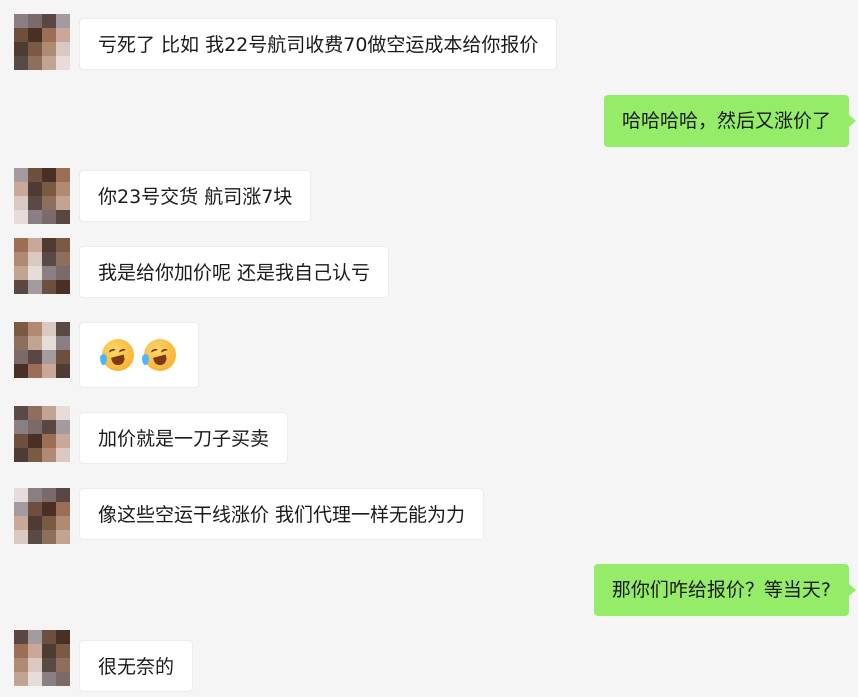 This screenshot has height=697, width=858. I want to click on message-text: 加价就是一刀子买卖, so click(184, 439).